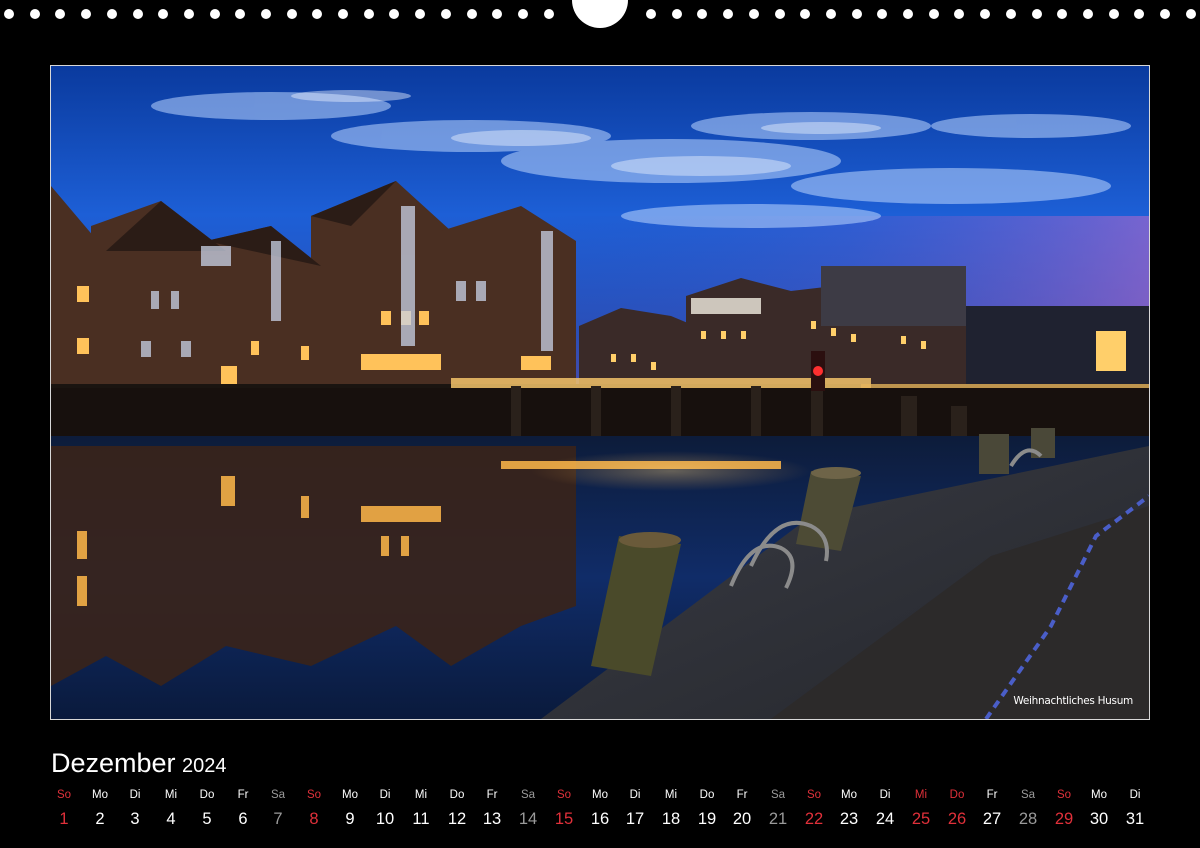 Image resolution: width=1200 pixels, height=848 pixels. I want to click on day-number: 4, so click(171, 819).